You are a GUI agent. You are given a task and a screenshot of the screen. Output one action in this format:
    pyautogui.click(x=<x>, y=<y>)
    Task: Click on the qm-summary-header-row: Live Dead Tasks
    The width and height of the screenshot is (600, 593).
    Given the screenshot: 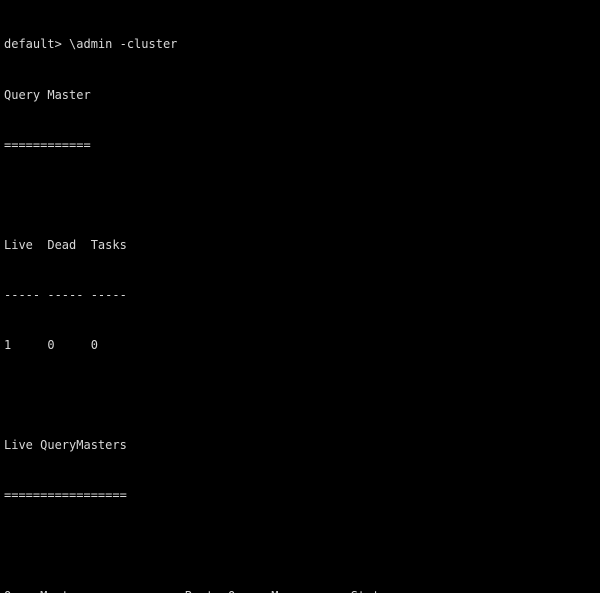 What is the action you would take?
    pyautogui.click(x=65, y=244)
    